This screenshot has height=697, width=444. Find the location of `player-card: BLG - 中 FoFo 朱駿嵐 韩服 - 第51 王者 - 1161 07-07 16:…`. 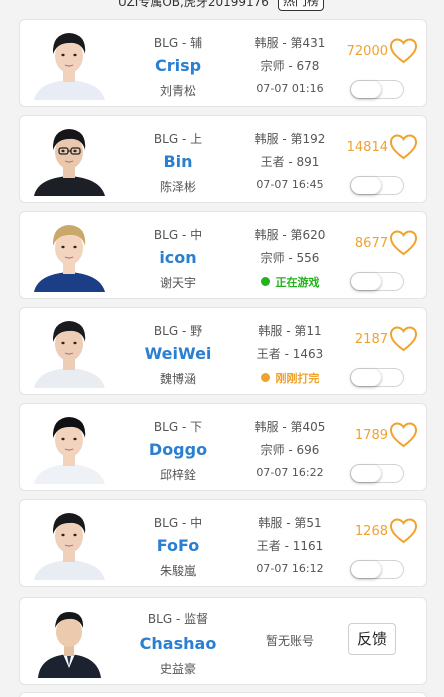

player-card: BLG - 中 FoFo 朱駿嵐 韩服 - 第51 王者 - 1161 07-07 16:… is located at coordinates (223, 543).